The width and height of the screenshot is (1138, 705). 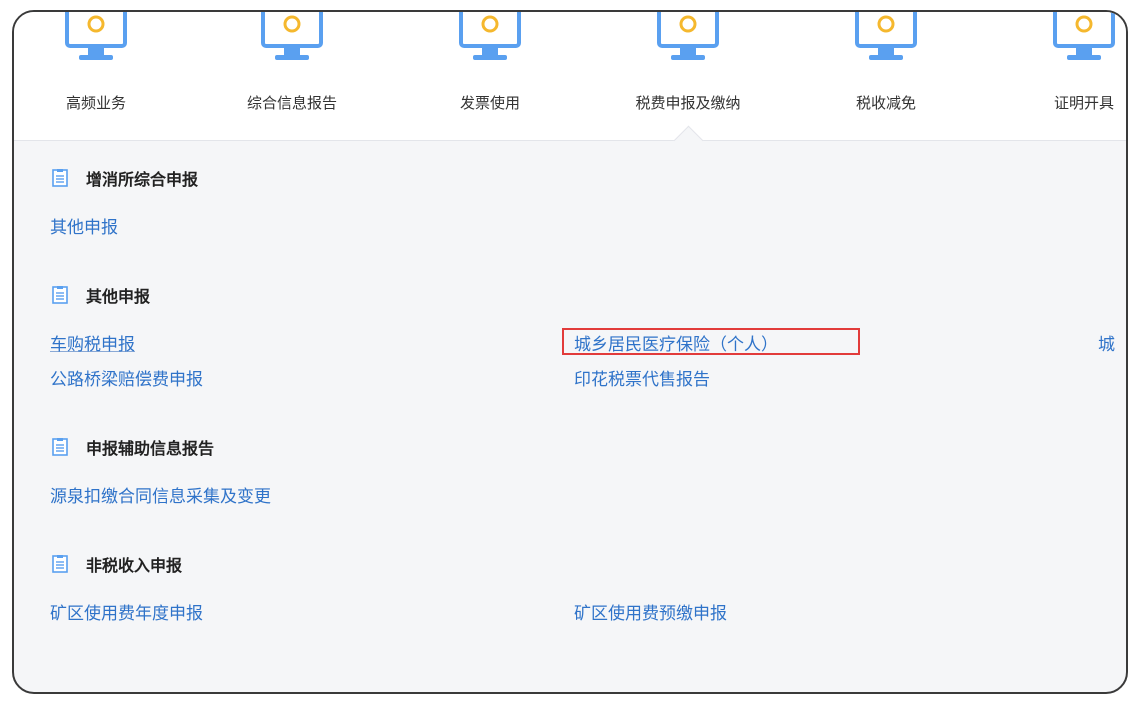 I want to click on section-title-text: 申报辅助信息报告, so click(x=150, y=448).